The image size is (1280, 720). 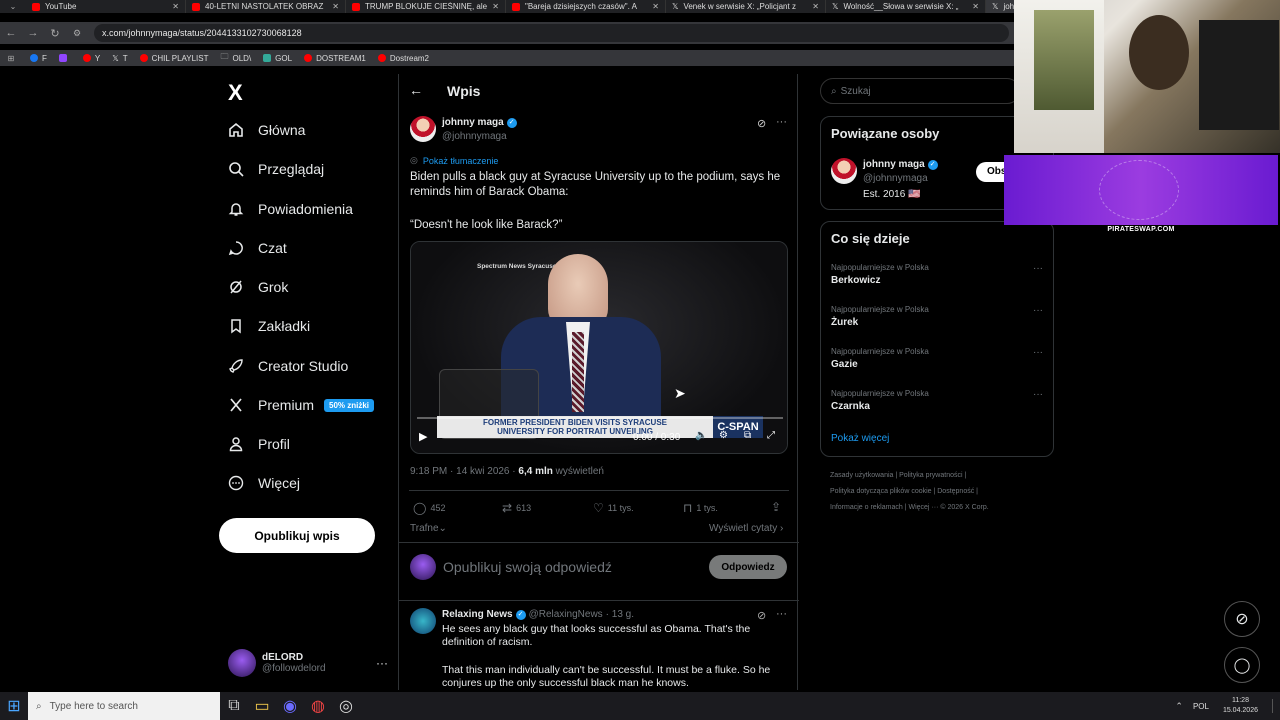 I want to click on author-avatar, so click(x=423, y=129).